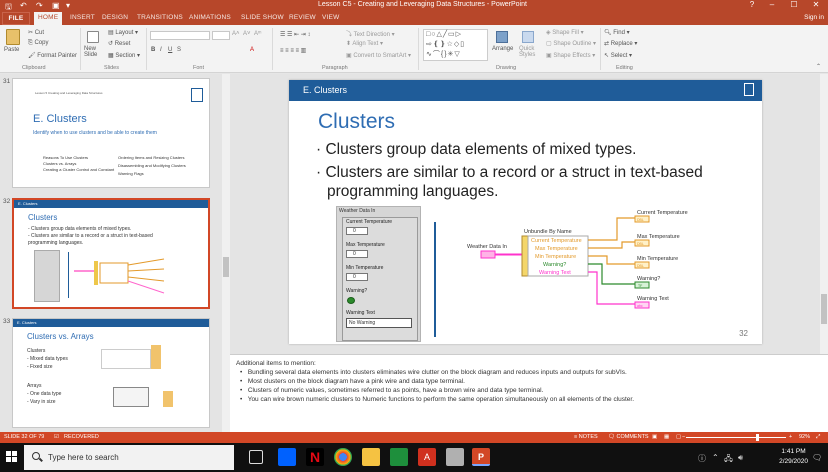 The image size is (828, 472). I want to click on quick-styles-button: Quick Styles, so click(530, 52).